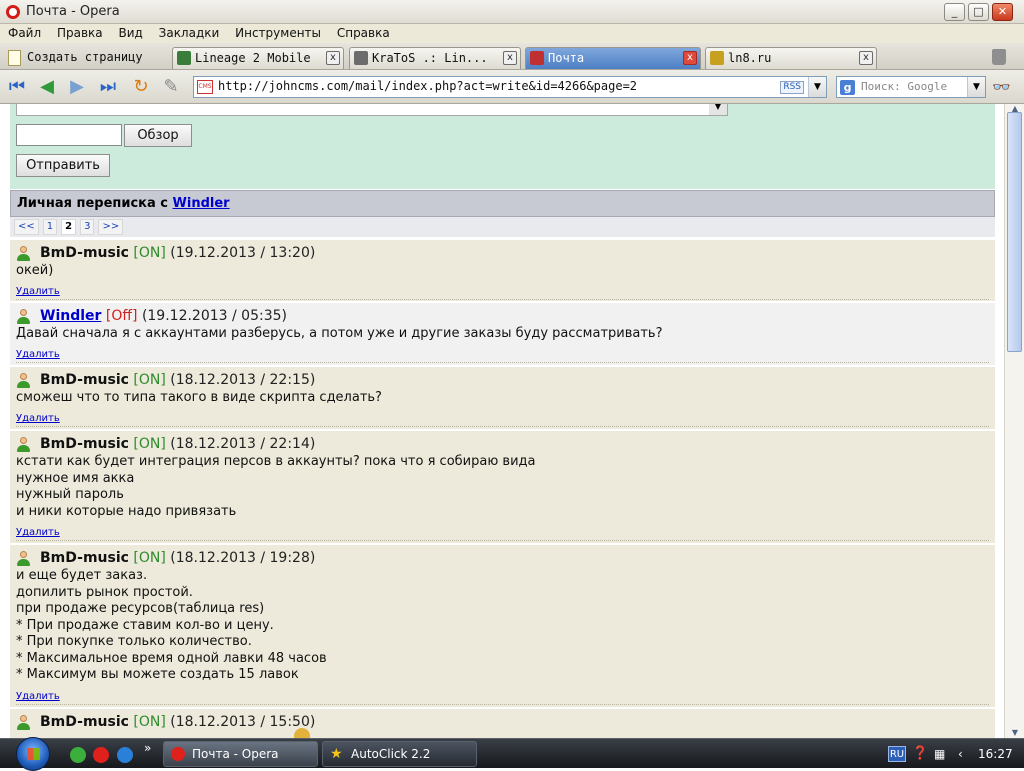 The image size is (1024, 771). What do you see at coordinates (34, 271) in the screenshot?
I see `message-body: окей)` at bounding box center [34, 271].